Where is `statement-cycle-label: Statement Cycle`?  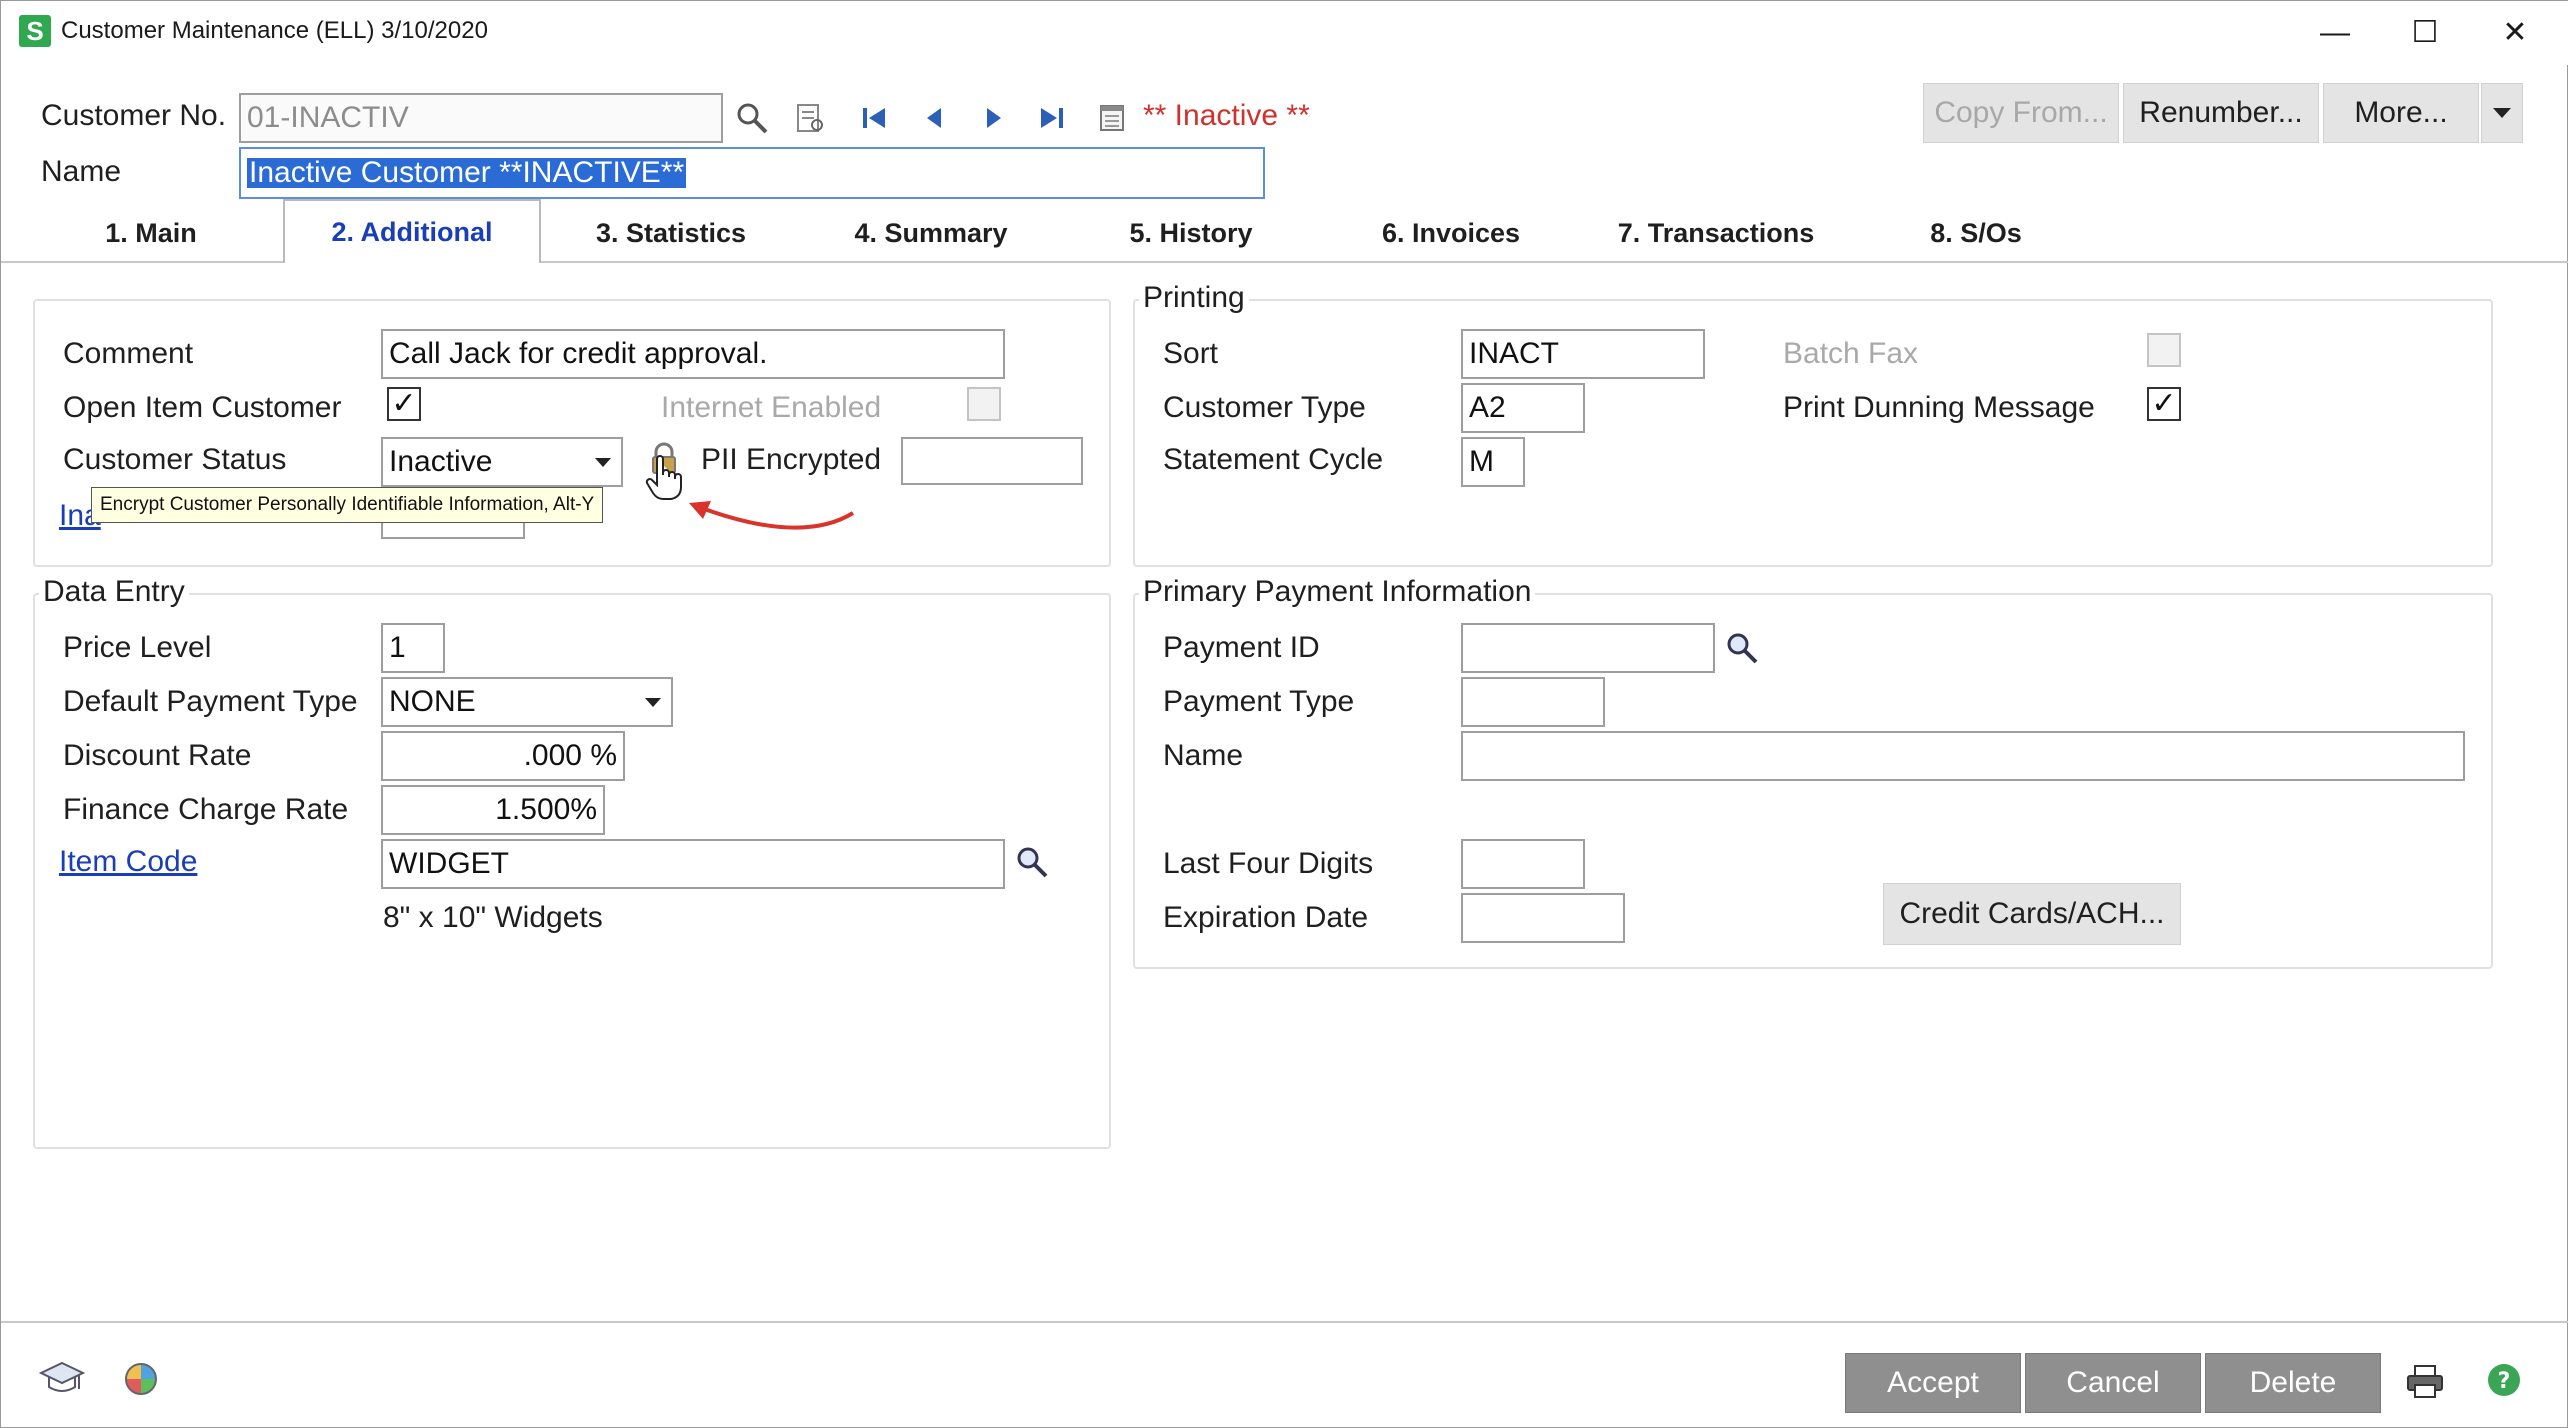 statement-cycle-label: Statement Cycle is located at coordinates (1273, 459).